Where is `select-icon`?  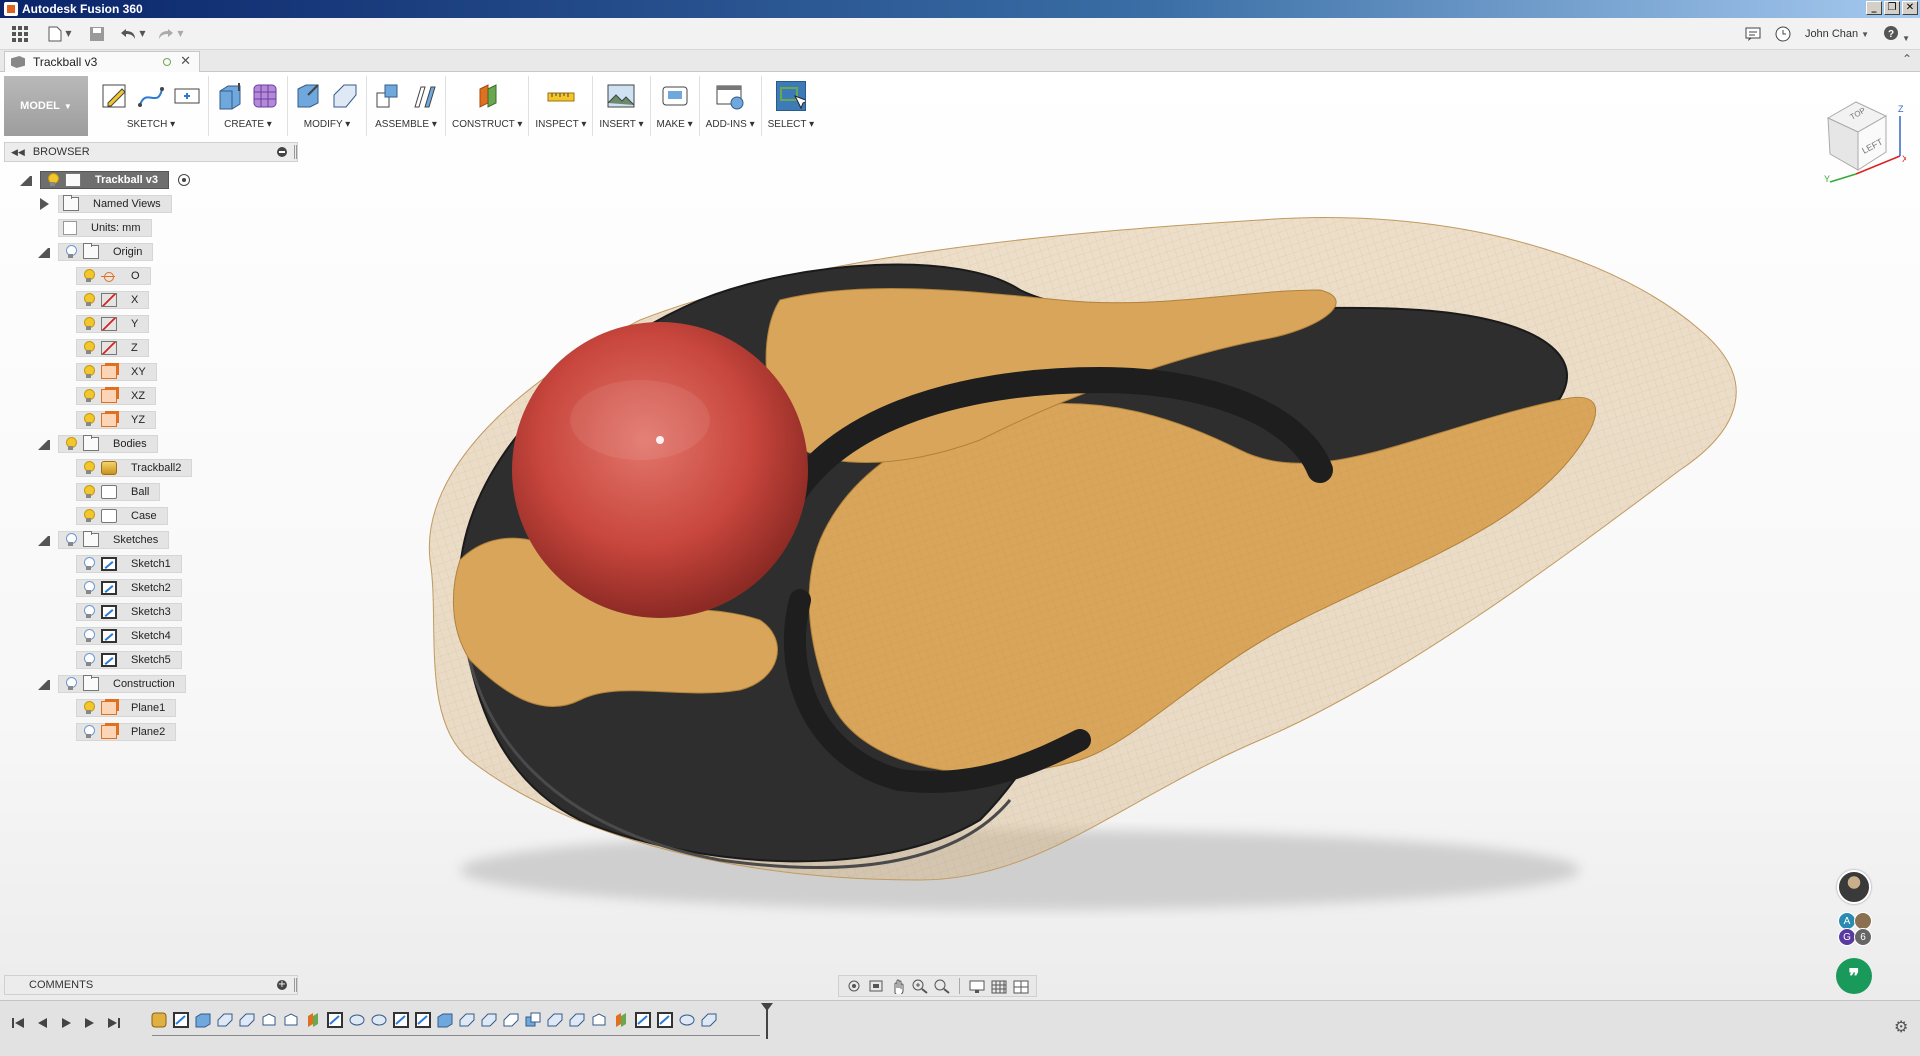
select-icon is located at coordinates (790, 96).